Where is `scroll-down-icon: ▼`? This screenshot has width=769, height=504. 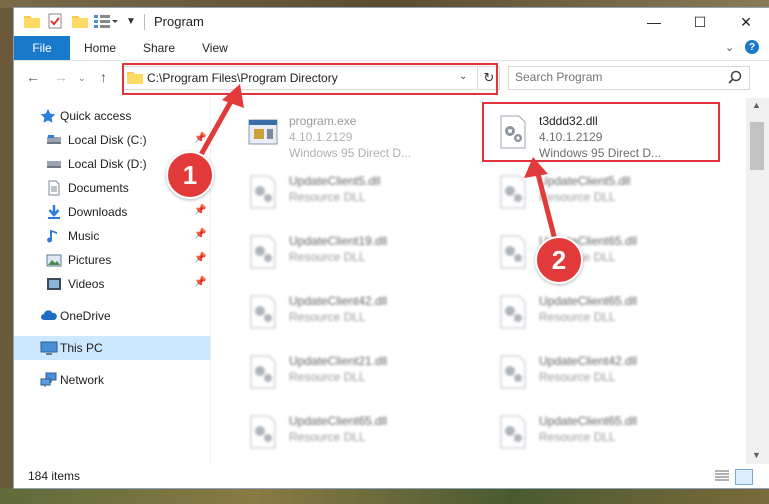
scroll-down-icon: ▼ is located at coordinates (756, 455).